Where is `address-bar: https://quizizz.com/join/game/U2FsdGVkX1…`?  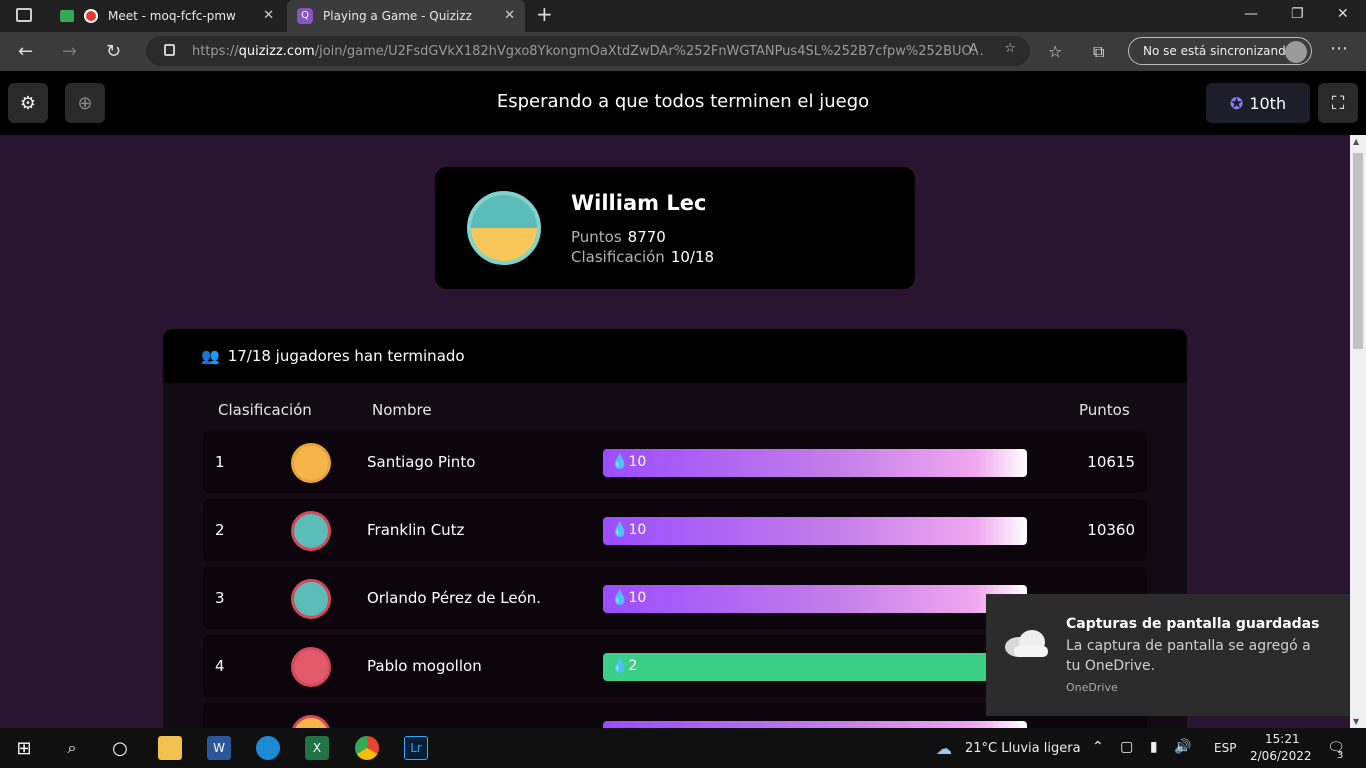
address-bar: https://quizizz.com/join/game/U2FsdGVkX1… is located at coordinates (588, 51).